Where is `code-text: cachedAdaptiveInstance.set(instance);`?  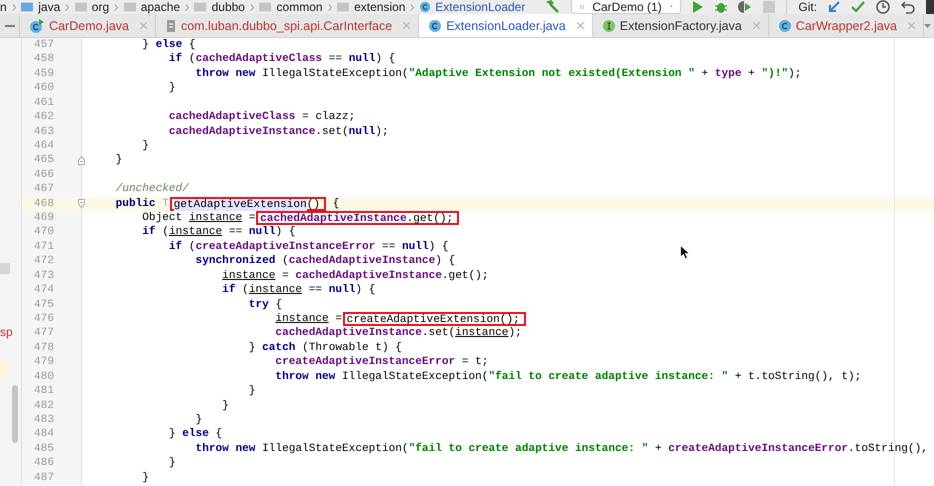
code-text: cachedAdaptiveInstance.set(instance); is located at coordinates (398, 333).